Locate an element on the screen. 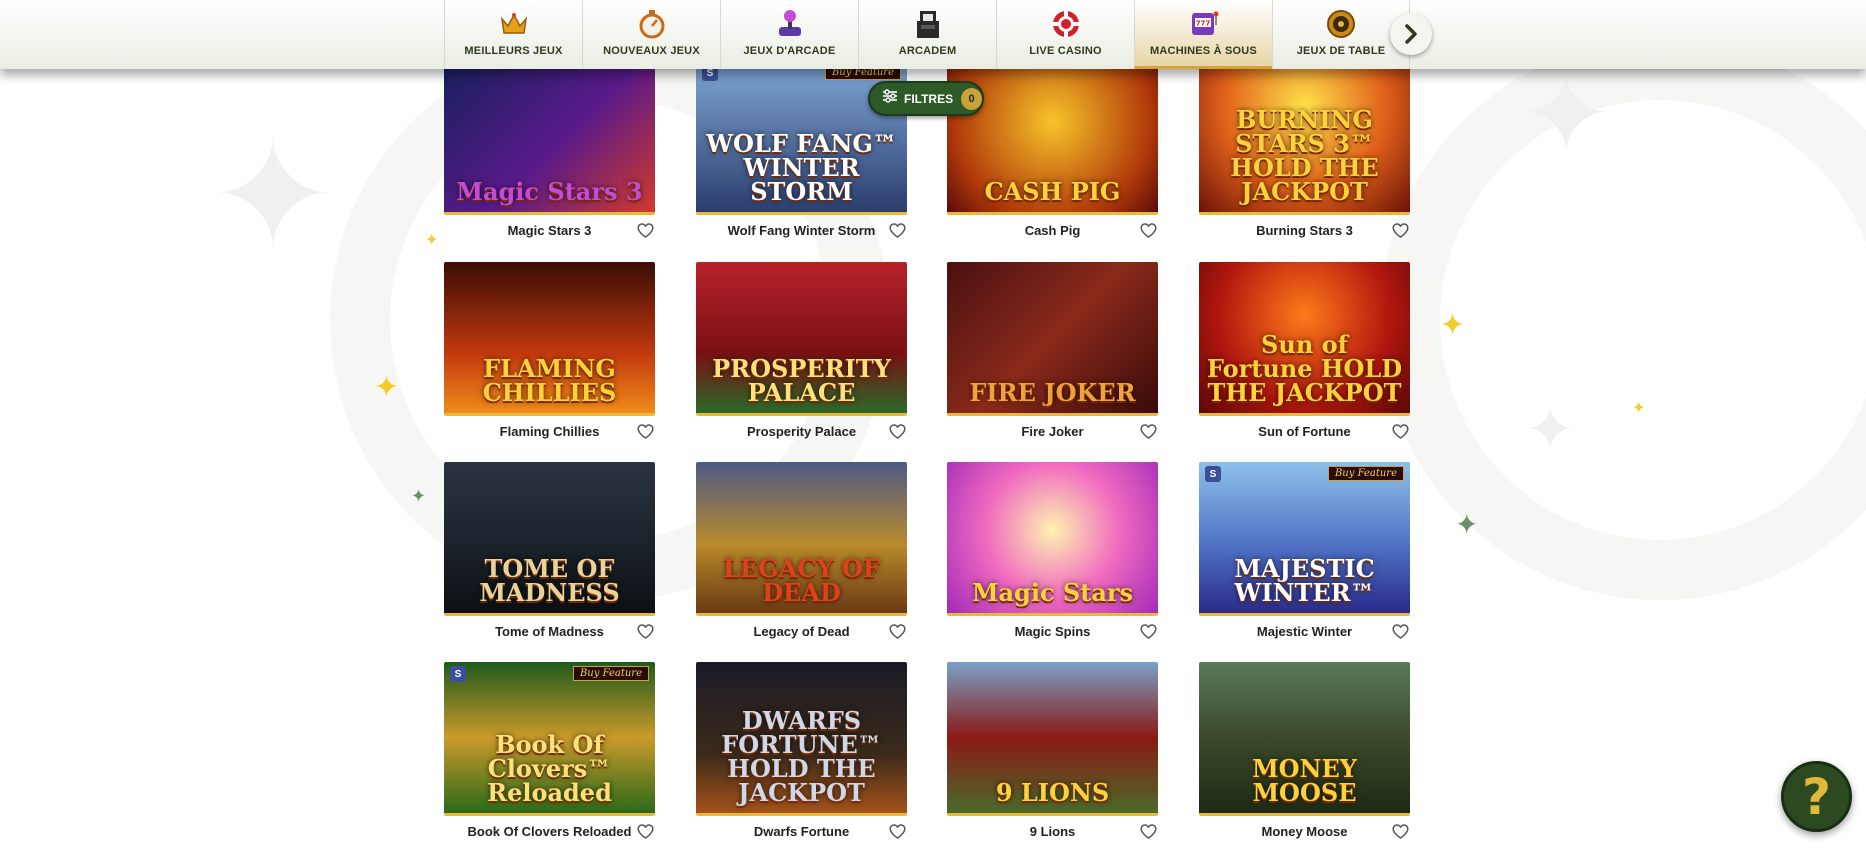 The image size is (1866, 857). slot-machine-icon: 777 is located at coordinates (1204, 24).